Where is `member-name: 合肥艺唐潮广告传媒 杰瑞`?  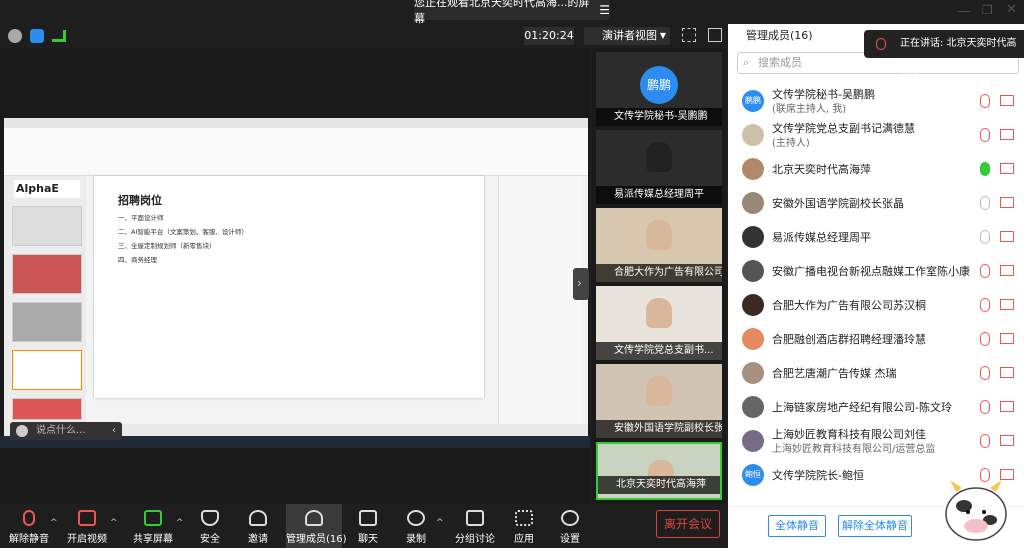
member-name: 合肥艺唐潮广告传媒 杰瑞 is located at coordinates (834, 373).